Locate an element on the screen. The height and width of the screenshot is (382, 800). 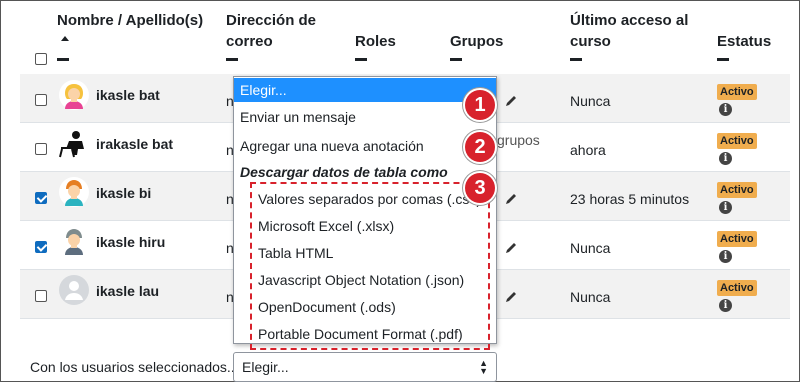
collapse-email-icon is located at coordinates (232, 59).